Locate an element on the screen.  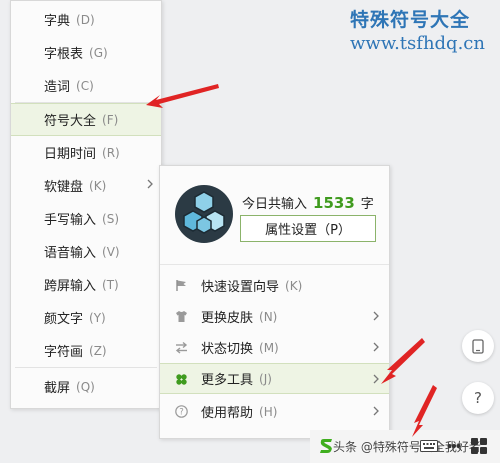
menu-item-label: 日期时间 is located at coordinates (70, 154).